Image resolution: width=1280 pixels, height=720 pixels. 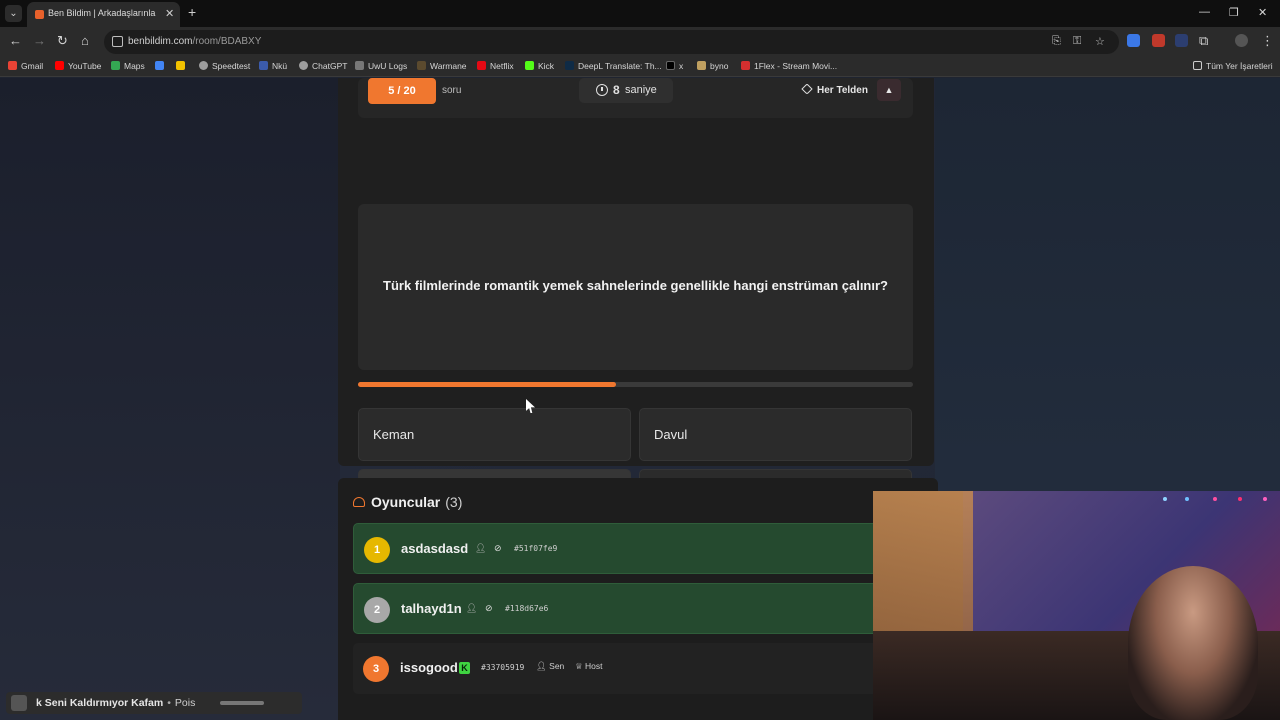 I want to click on google-translate-icon, so click(x=159, y=65).